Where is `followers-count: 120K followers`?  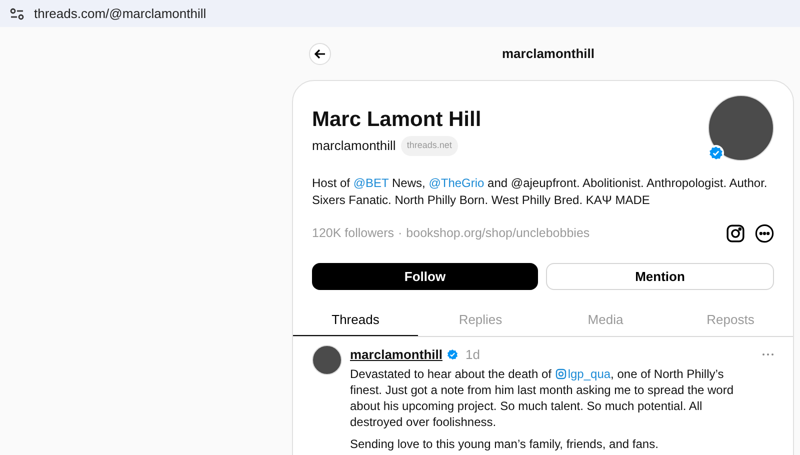
followers-count: 120K followers is located at coordinates (353, 233).